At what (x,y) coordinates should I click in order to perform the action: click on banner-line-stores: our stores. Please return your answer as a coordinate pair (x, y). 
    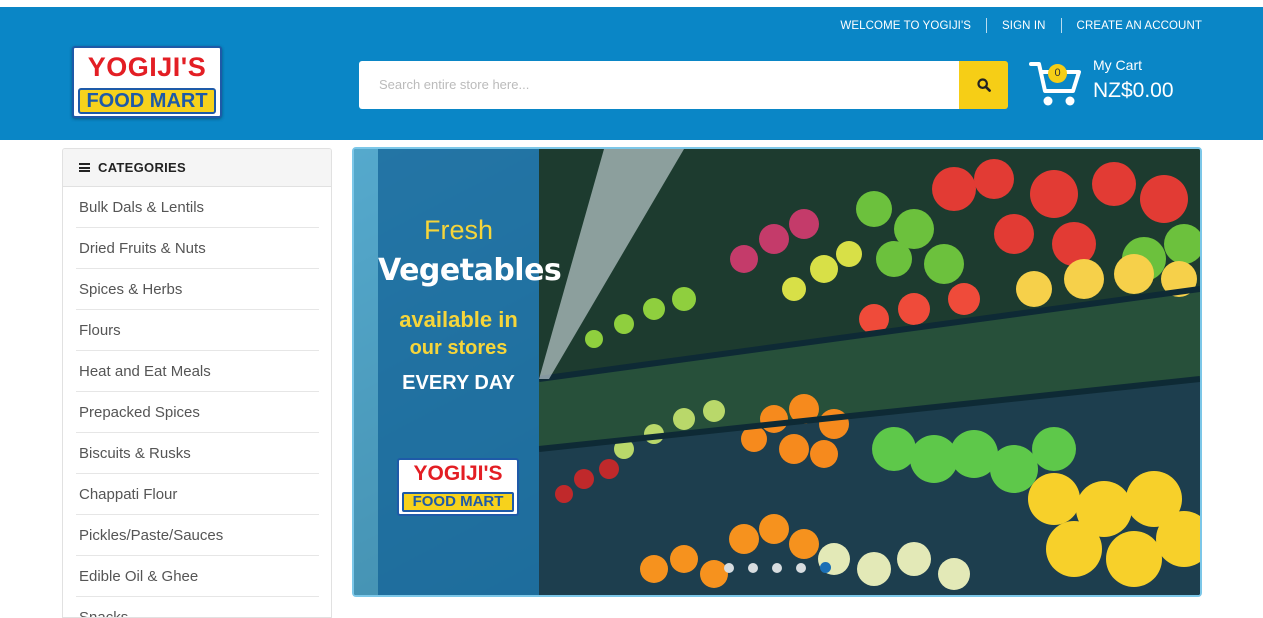
    Looking at the image, I should click on (458, 348).